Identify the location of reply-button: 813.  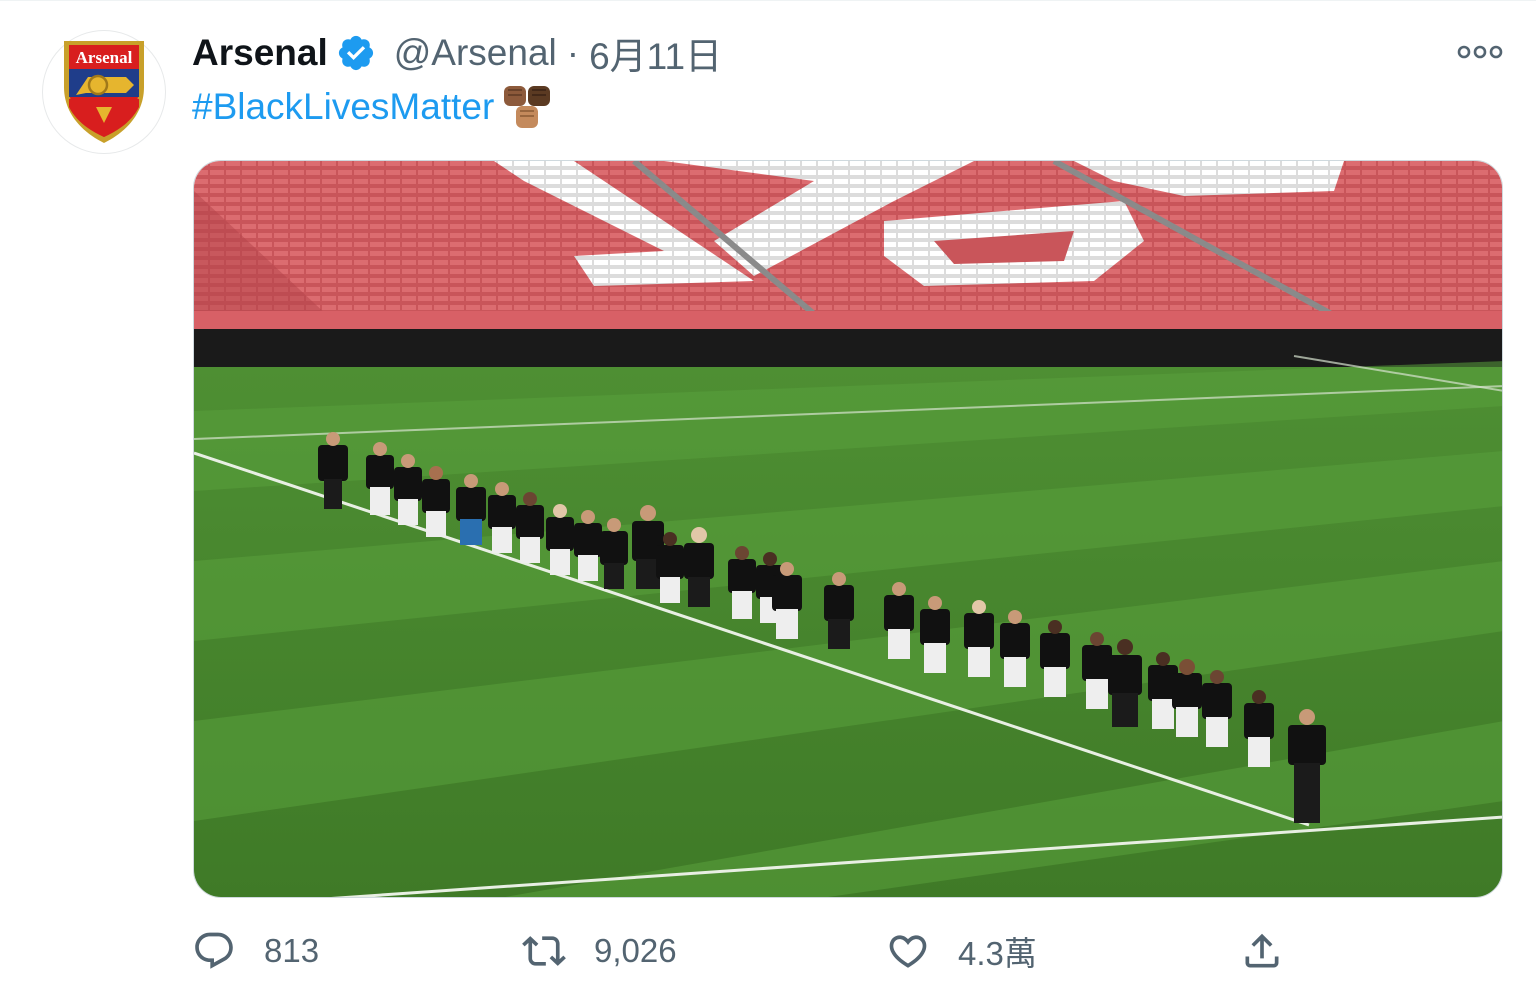
(255, 951).